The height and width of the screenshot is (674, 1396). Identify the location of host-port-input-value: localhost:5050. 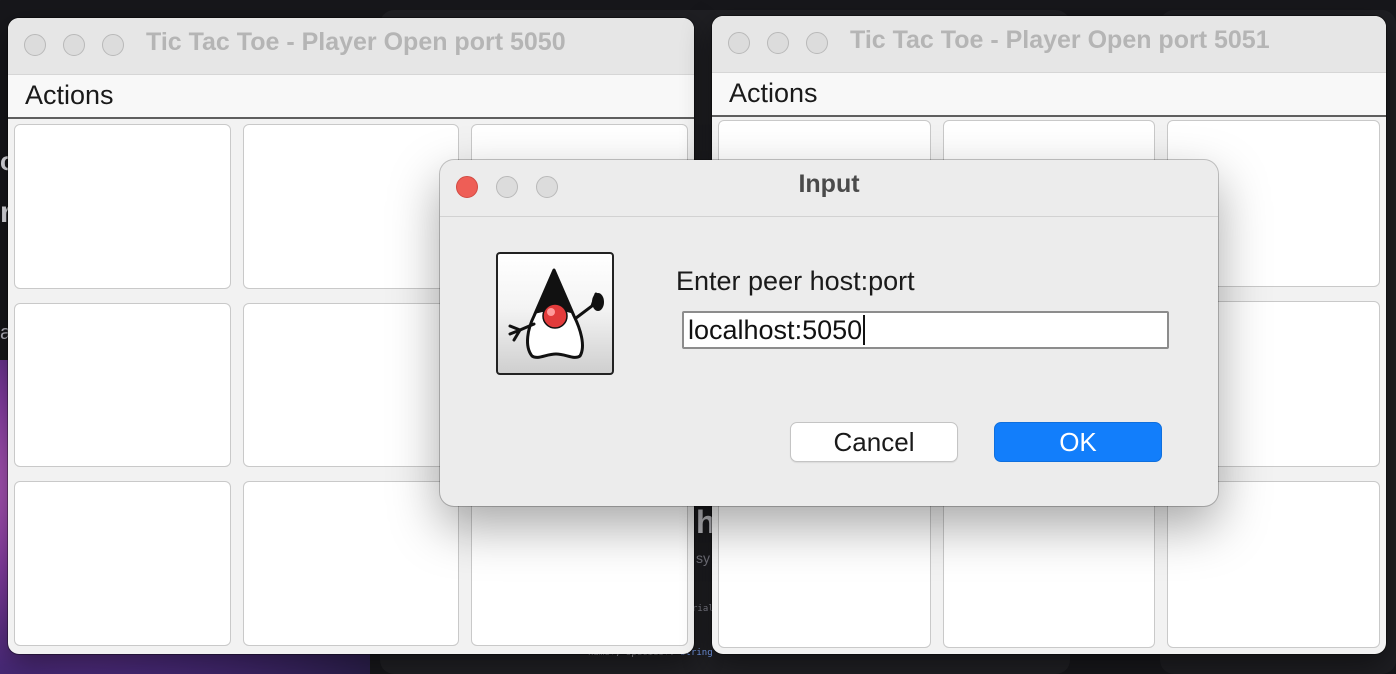
(775, 330).